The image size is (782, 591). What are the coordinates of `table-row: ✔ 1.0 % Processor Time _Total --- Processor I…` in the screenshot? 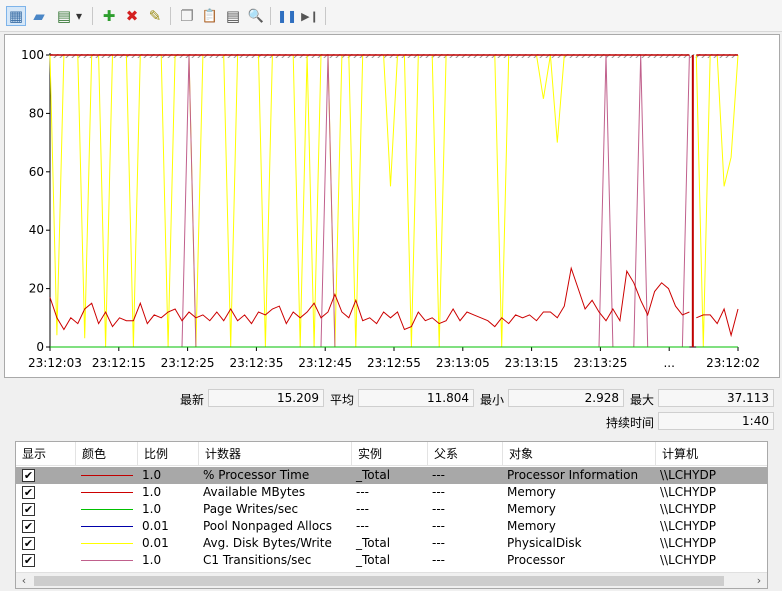 It's located at (391, 475).